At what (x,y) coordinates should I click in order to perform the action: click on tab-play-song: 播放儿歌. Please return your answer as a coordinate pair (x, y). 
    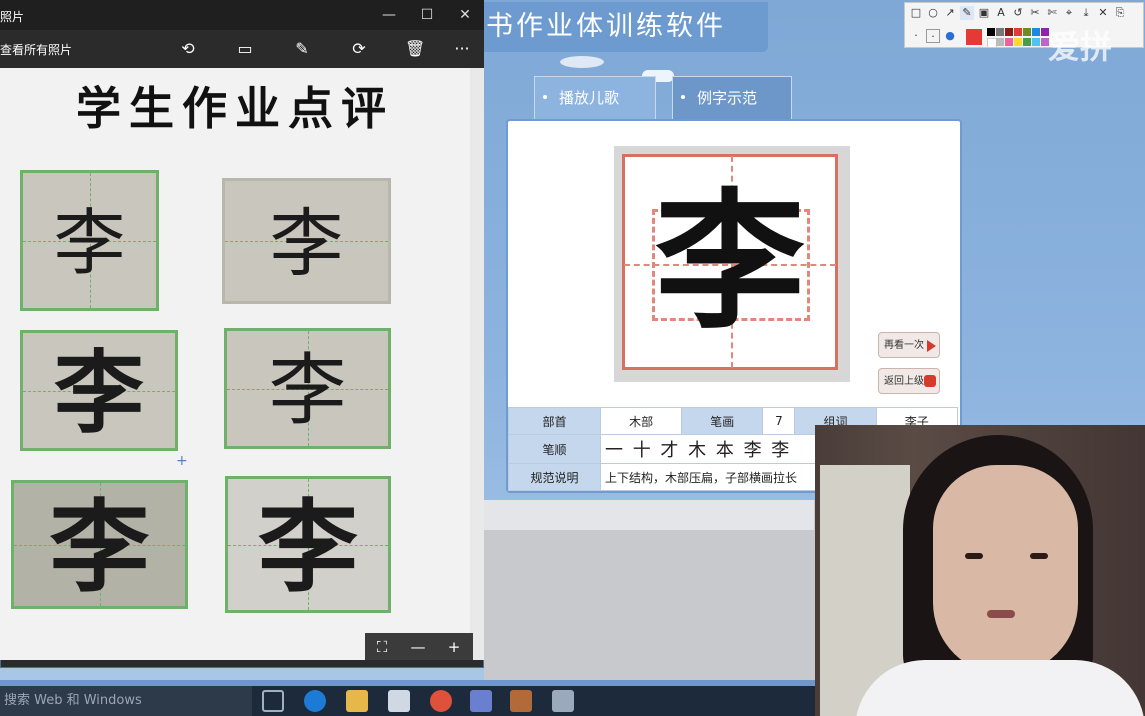
    Looking at the image, I should click on (595, 98).